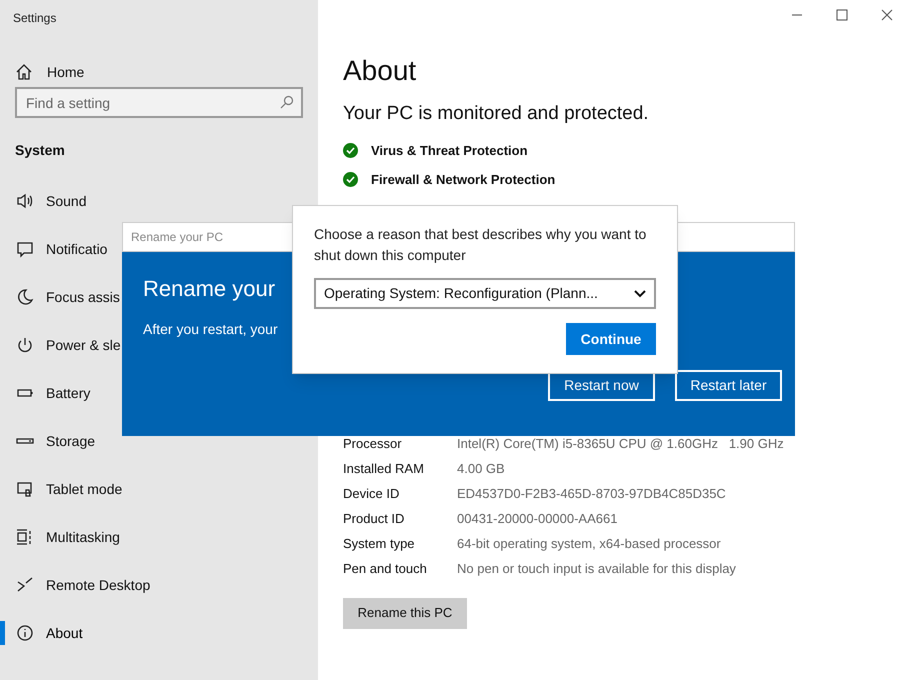 The height and width of the screenshot is (680, 909). What do you see at coordinates (537, 519) in the screenshot?
I see `spec-value: 00431-20000-00000-AA661` at bounding box center [537, 519].